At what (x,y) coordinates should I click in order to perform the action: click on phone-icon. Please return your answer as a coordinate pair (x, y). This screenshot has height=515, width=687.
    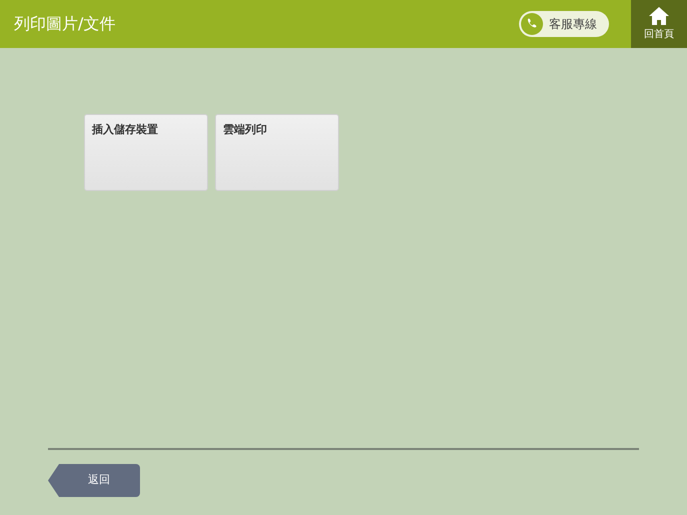
    Looking at the image, I should click on (532, 24).